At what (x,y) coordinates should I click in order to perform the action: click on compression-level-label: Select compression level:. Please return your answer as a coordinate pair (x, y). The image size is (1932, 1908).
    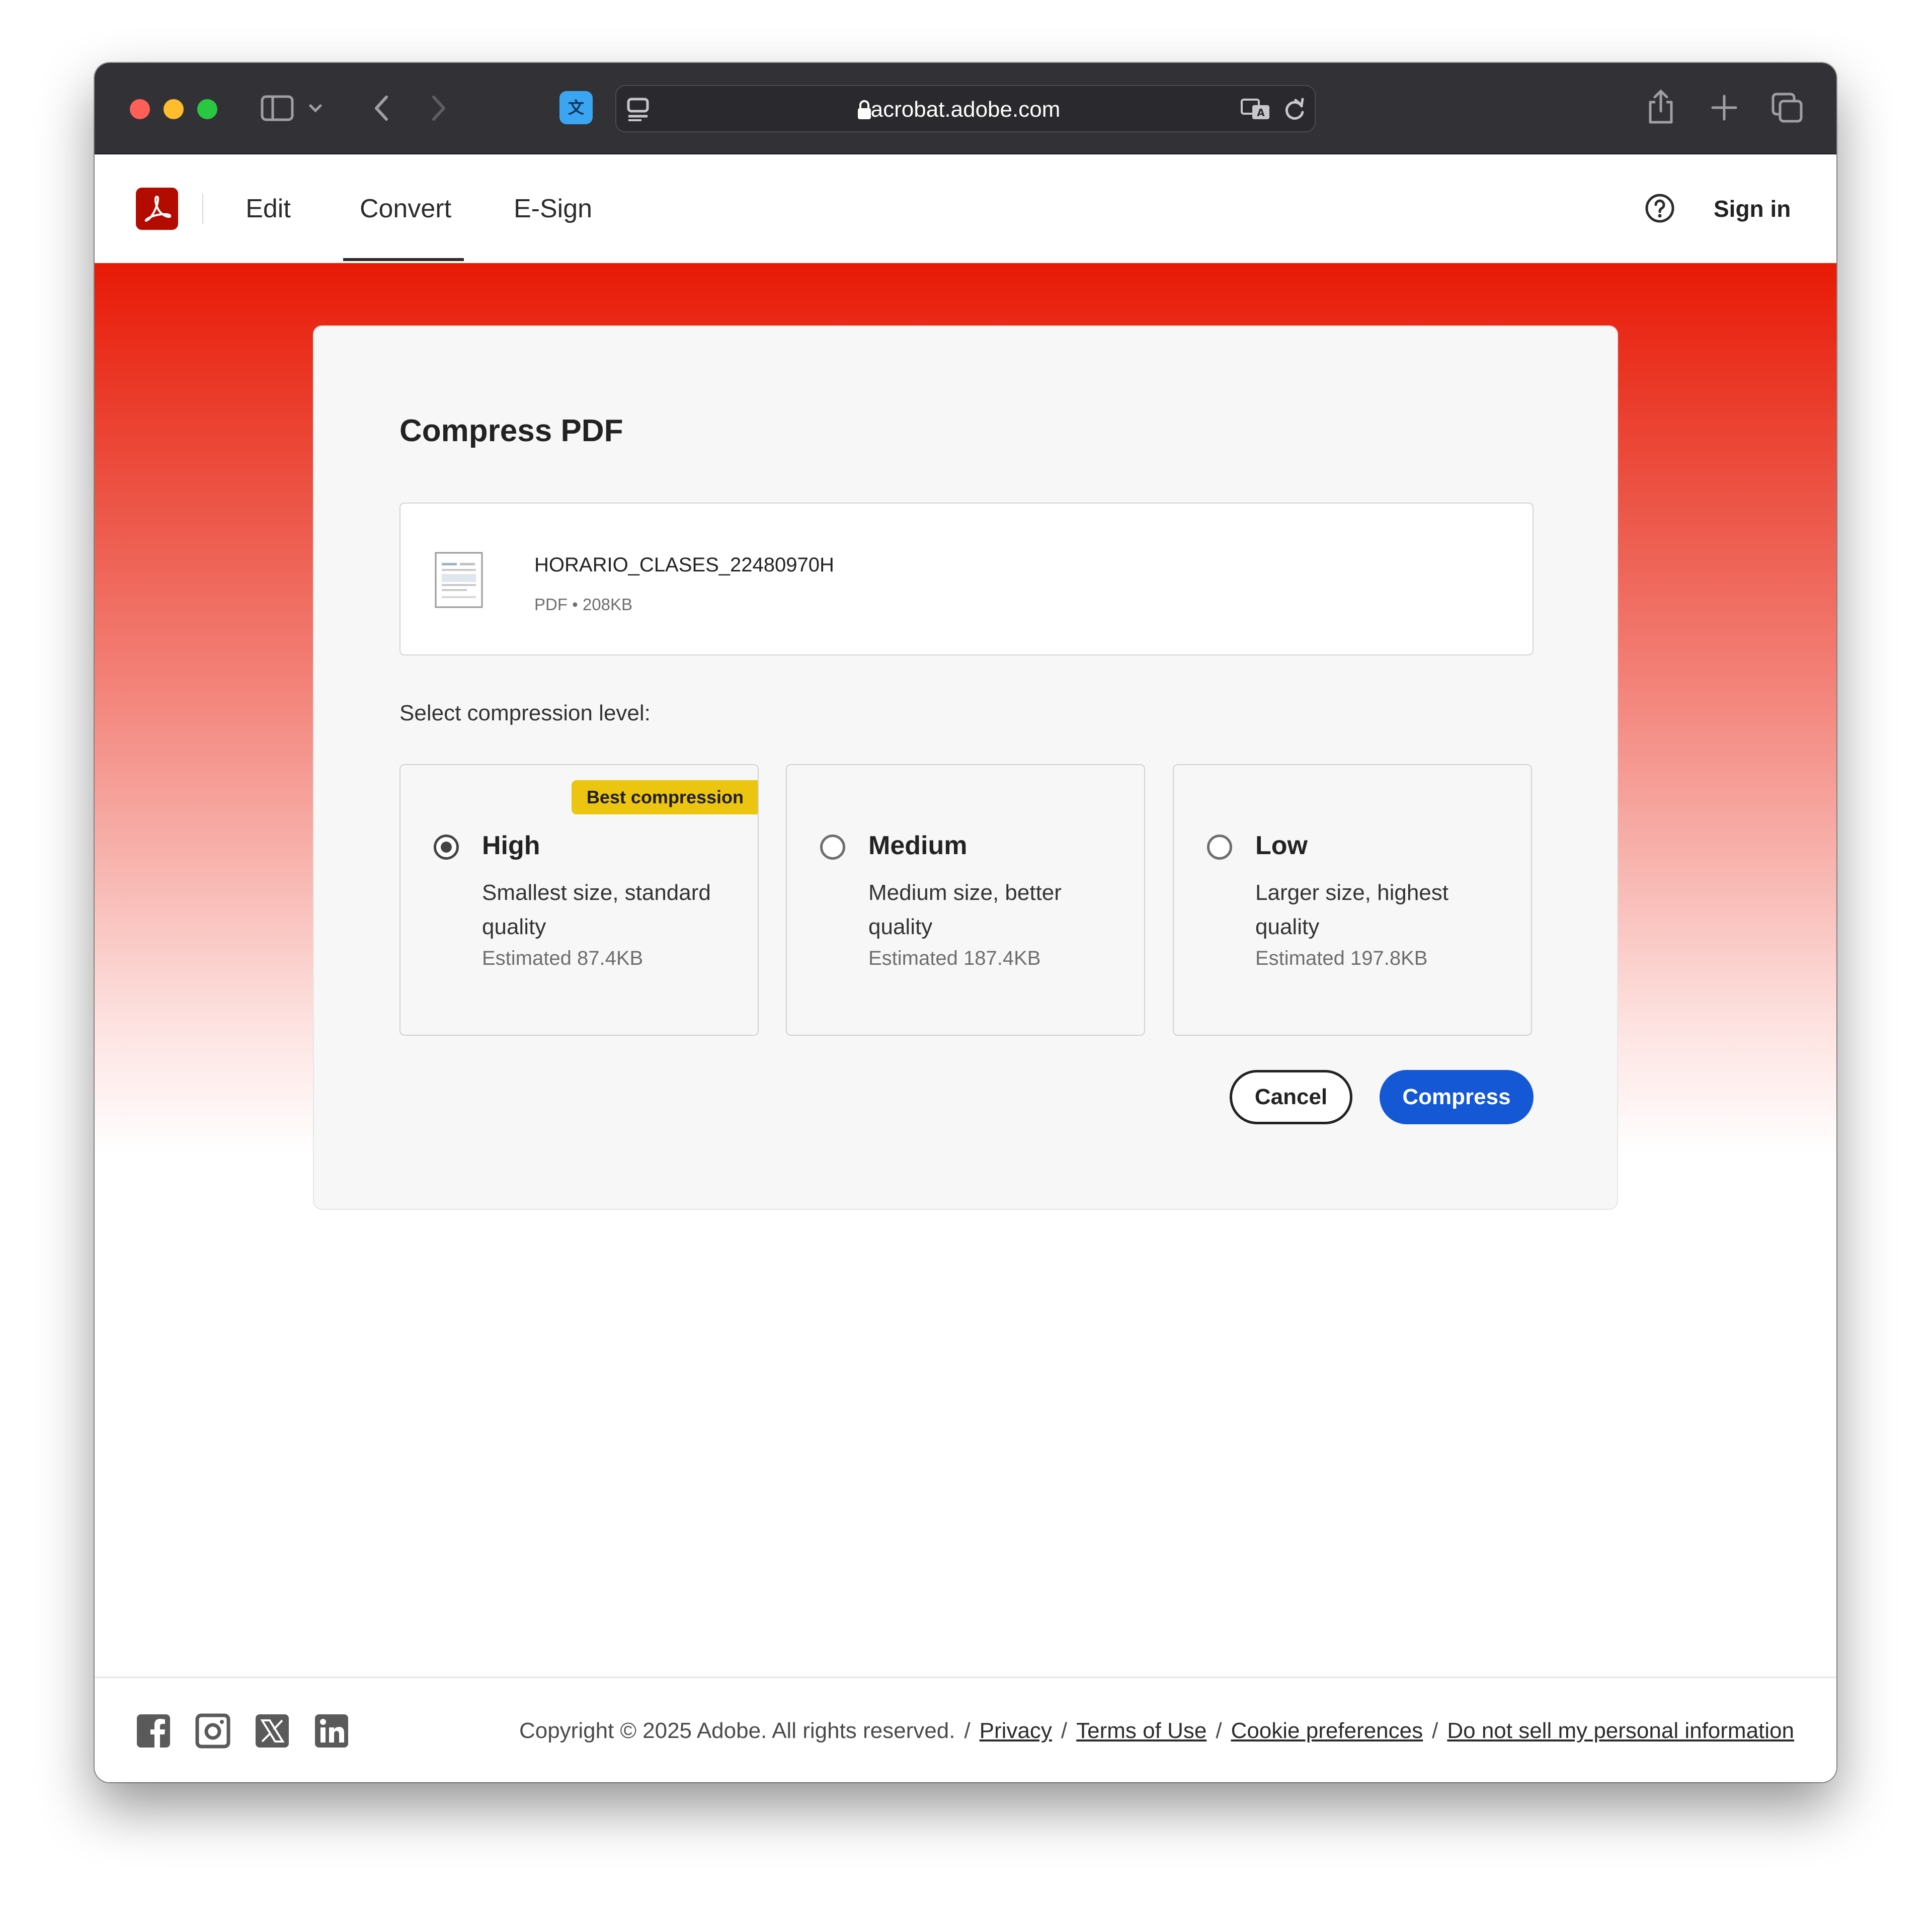
    Looking at the image, I should click on (525, 713).